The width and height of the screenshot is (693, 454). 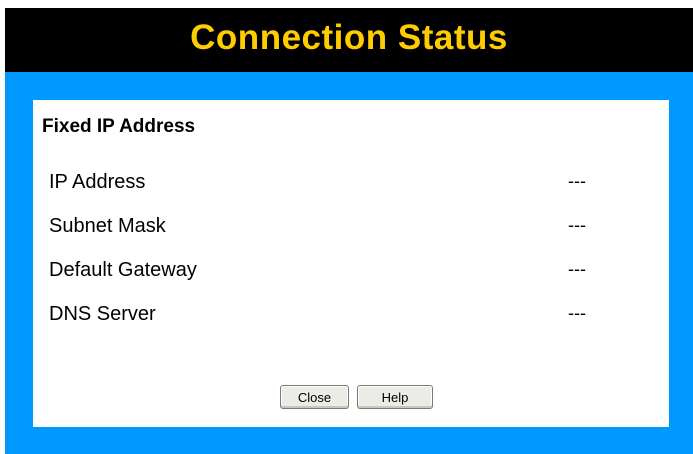 What do you see at coordinates (577, 181) in the screenshot?
I see `ip-address-value: ---` at bounding box center [577, 181].